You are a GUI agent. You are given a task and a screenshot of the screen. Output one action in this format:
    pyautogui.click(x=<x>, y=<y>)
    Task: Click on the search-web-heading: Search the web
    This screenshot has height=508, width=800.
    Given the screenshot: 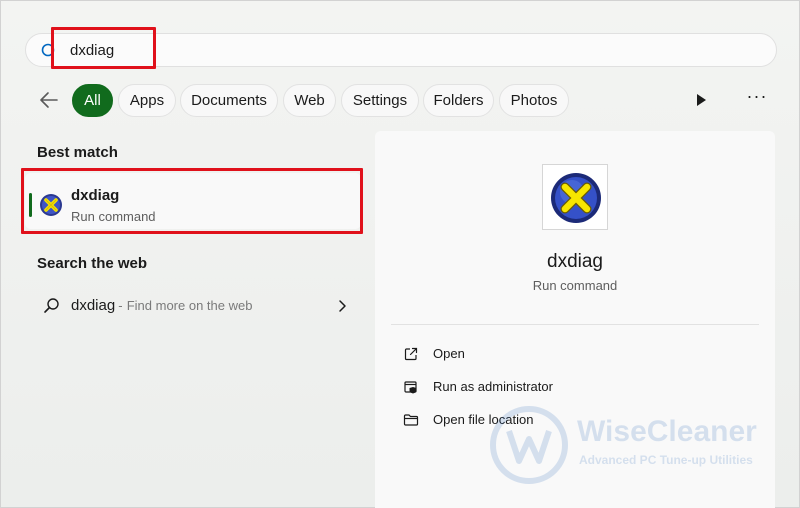 What is the action you would take?
    pyautogui.click(x=92, y=263)
    